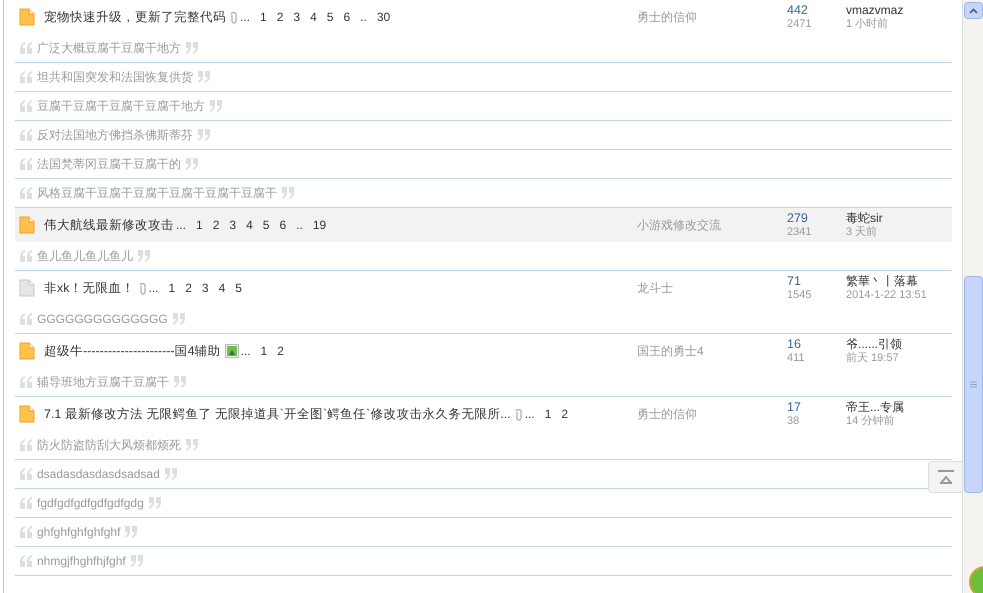  What do you see at coordinates (78, 532) in the screenshot?
I see `reply-preview: ghfghfghfghfghf` at bounding box center [78, 532].